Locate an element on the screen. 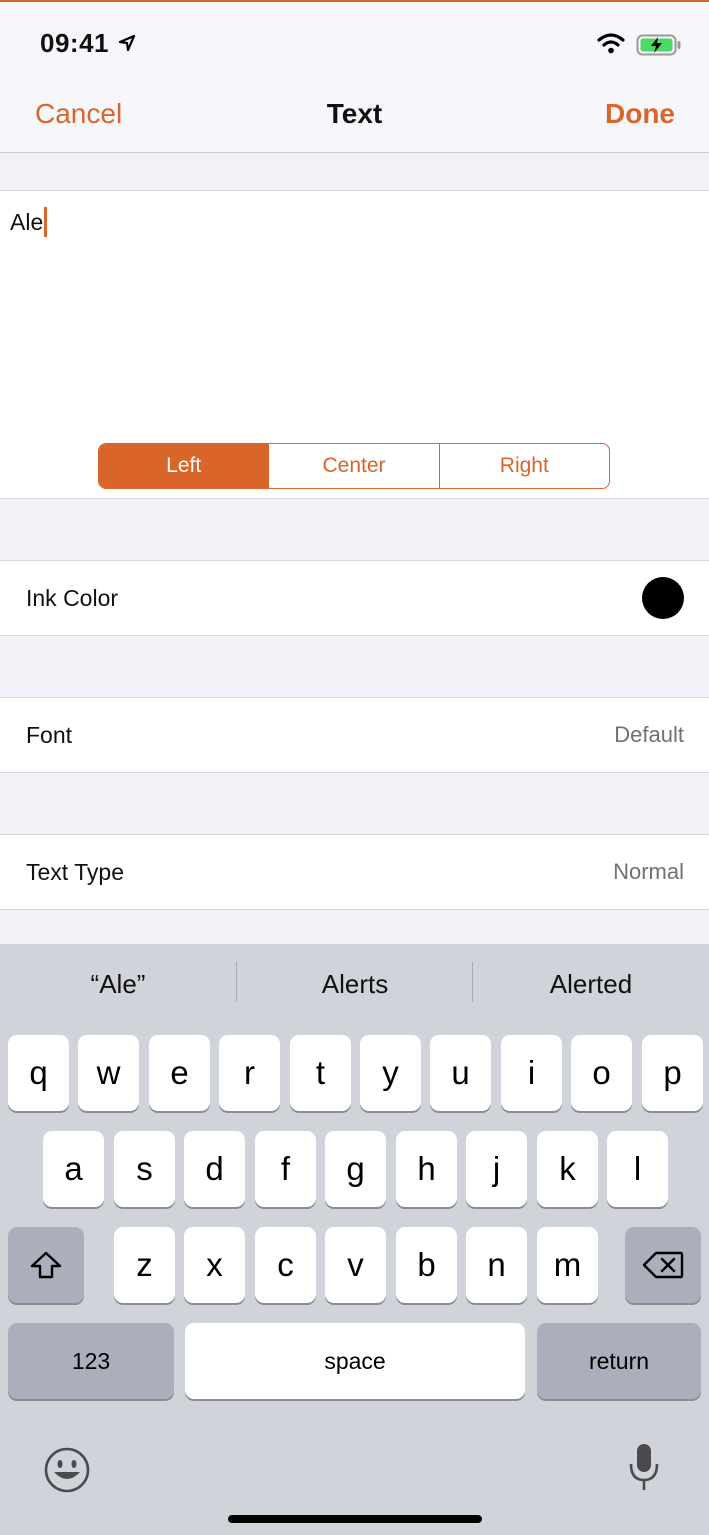  home-indicator is located at coordinates (355, 1519).